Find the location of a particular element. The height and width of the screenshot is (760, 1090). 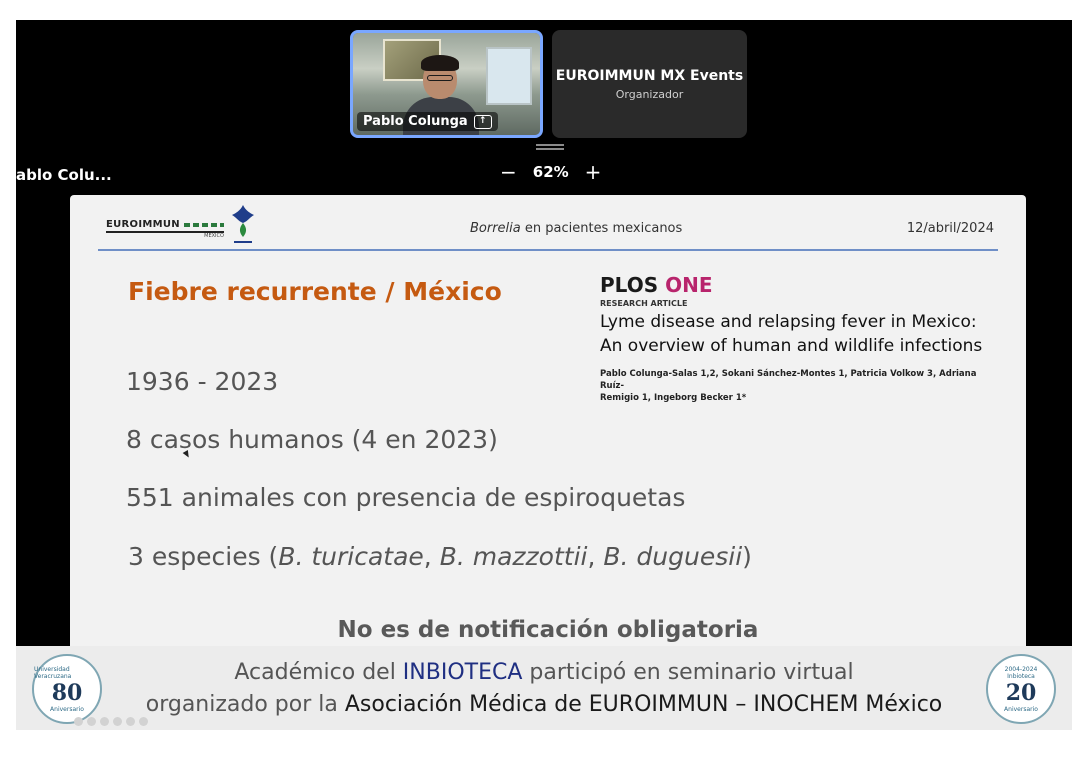

inbioteca-20-anniversary-seal-icon: 2004-2024 Inbioteca 20 Aniversario is located at coordinates (1021, 689).